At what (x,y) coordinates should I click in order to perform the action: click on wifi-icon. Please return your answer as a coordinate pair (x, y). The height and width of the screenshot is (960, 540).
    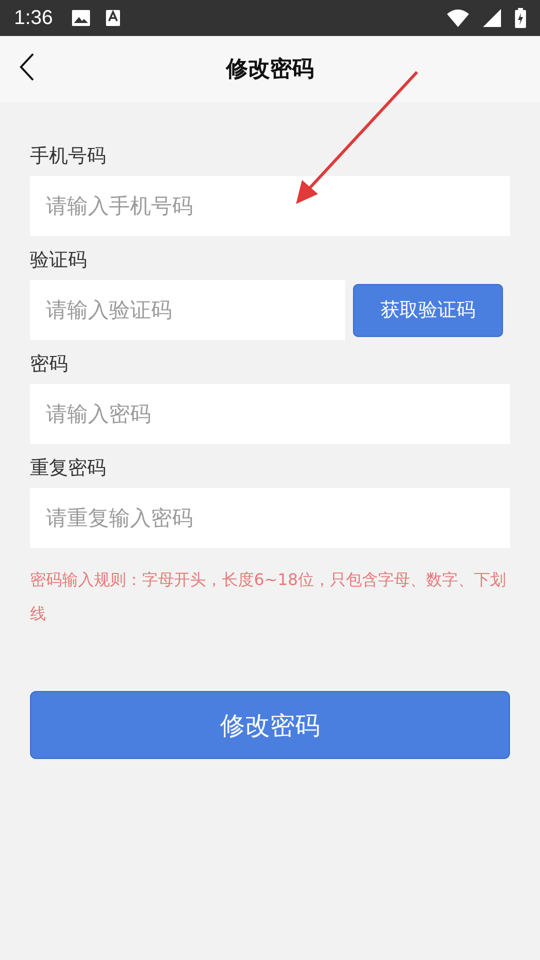
    Looking at the image, I should click on (458, 18).